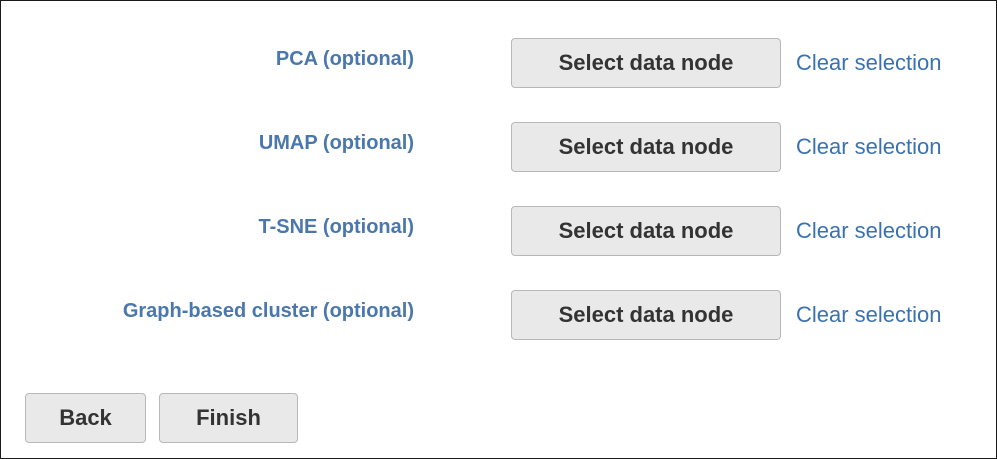 The width and height of the screenshot is (997, 459). Describe the element at coordinates (646, 315) in the screenshot. I see `graph-cluster-select-data-node-button: Select data node` at that location.